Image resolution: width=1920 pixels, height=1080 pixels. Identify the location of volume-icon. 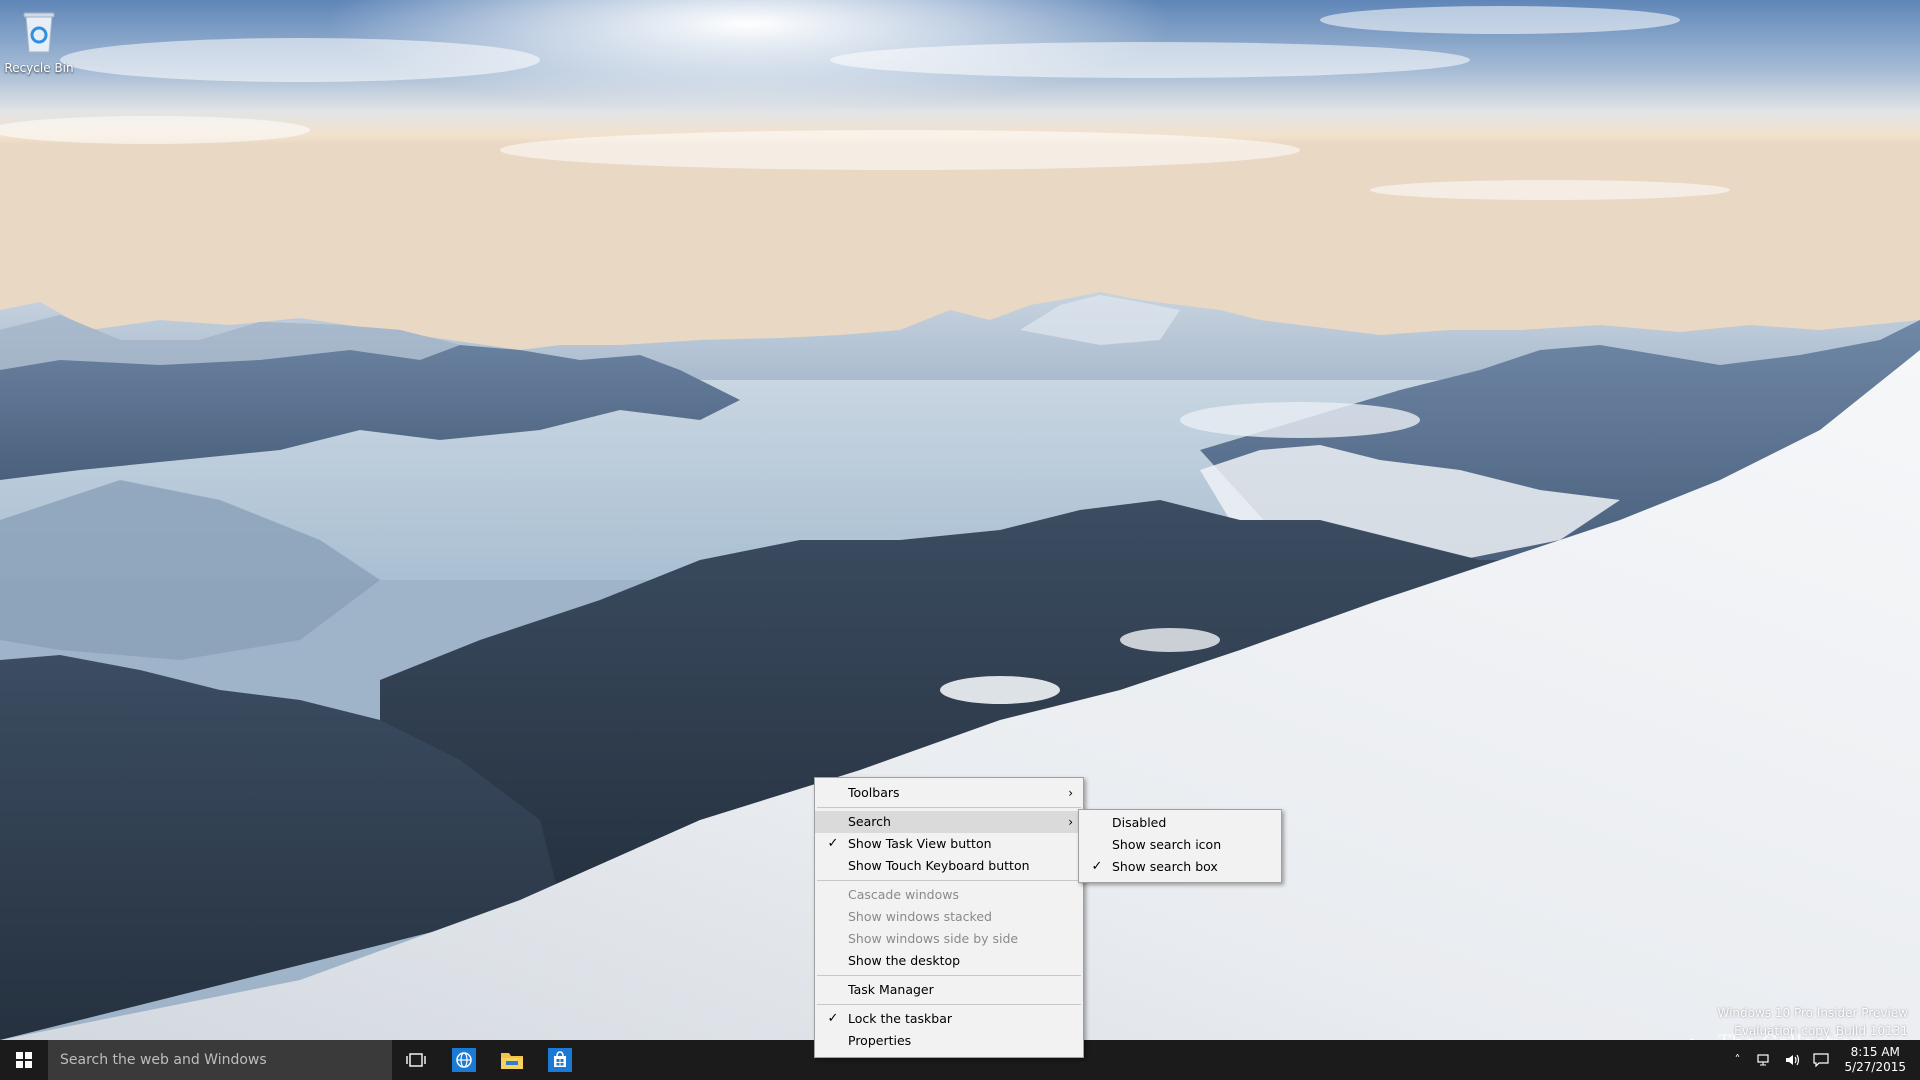
(1793, 1060).